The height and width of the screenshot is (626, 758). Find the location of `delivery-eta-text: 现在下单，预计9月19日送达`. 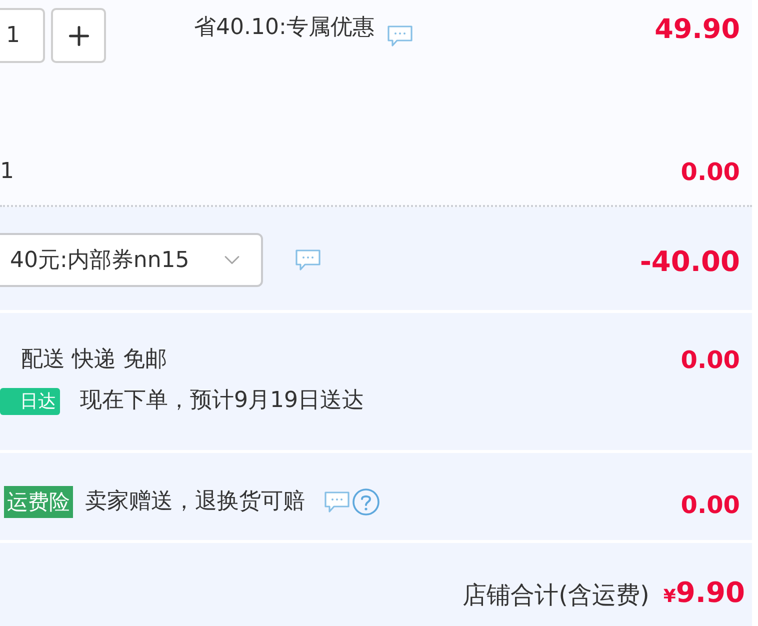

delivery-eta-text: 现在下单，预计9月19日送达 is located at coordinates (222, 401).